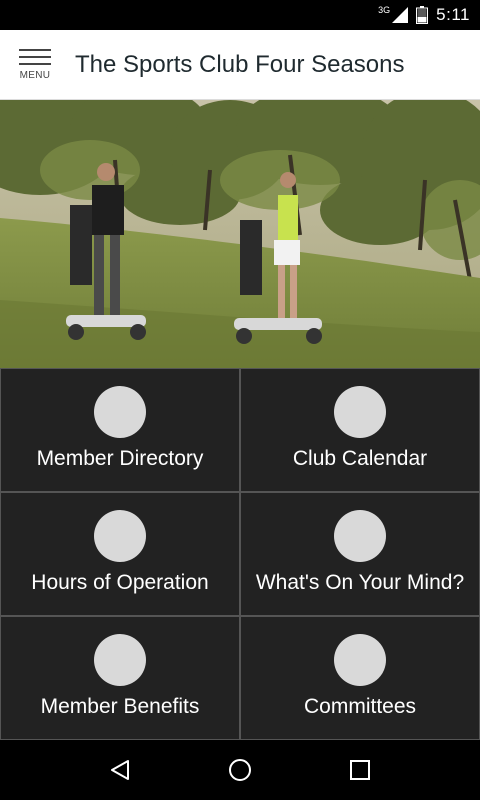 The height and width of the screenshot is (800, 480). What do you see at coordinates (120, 660) in the screenshot?
I see `member-benefits-icon` at bounding box center [120, 660].